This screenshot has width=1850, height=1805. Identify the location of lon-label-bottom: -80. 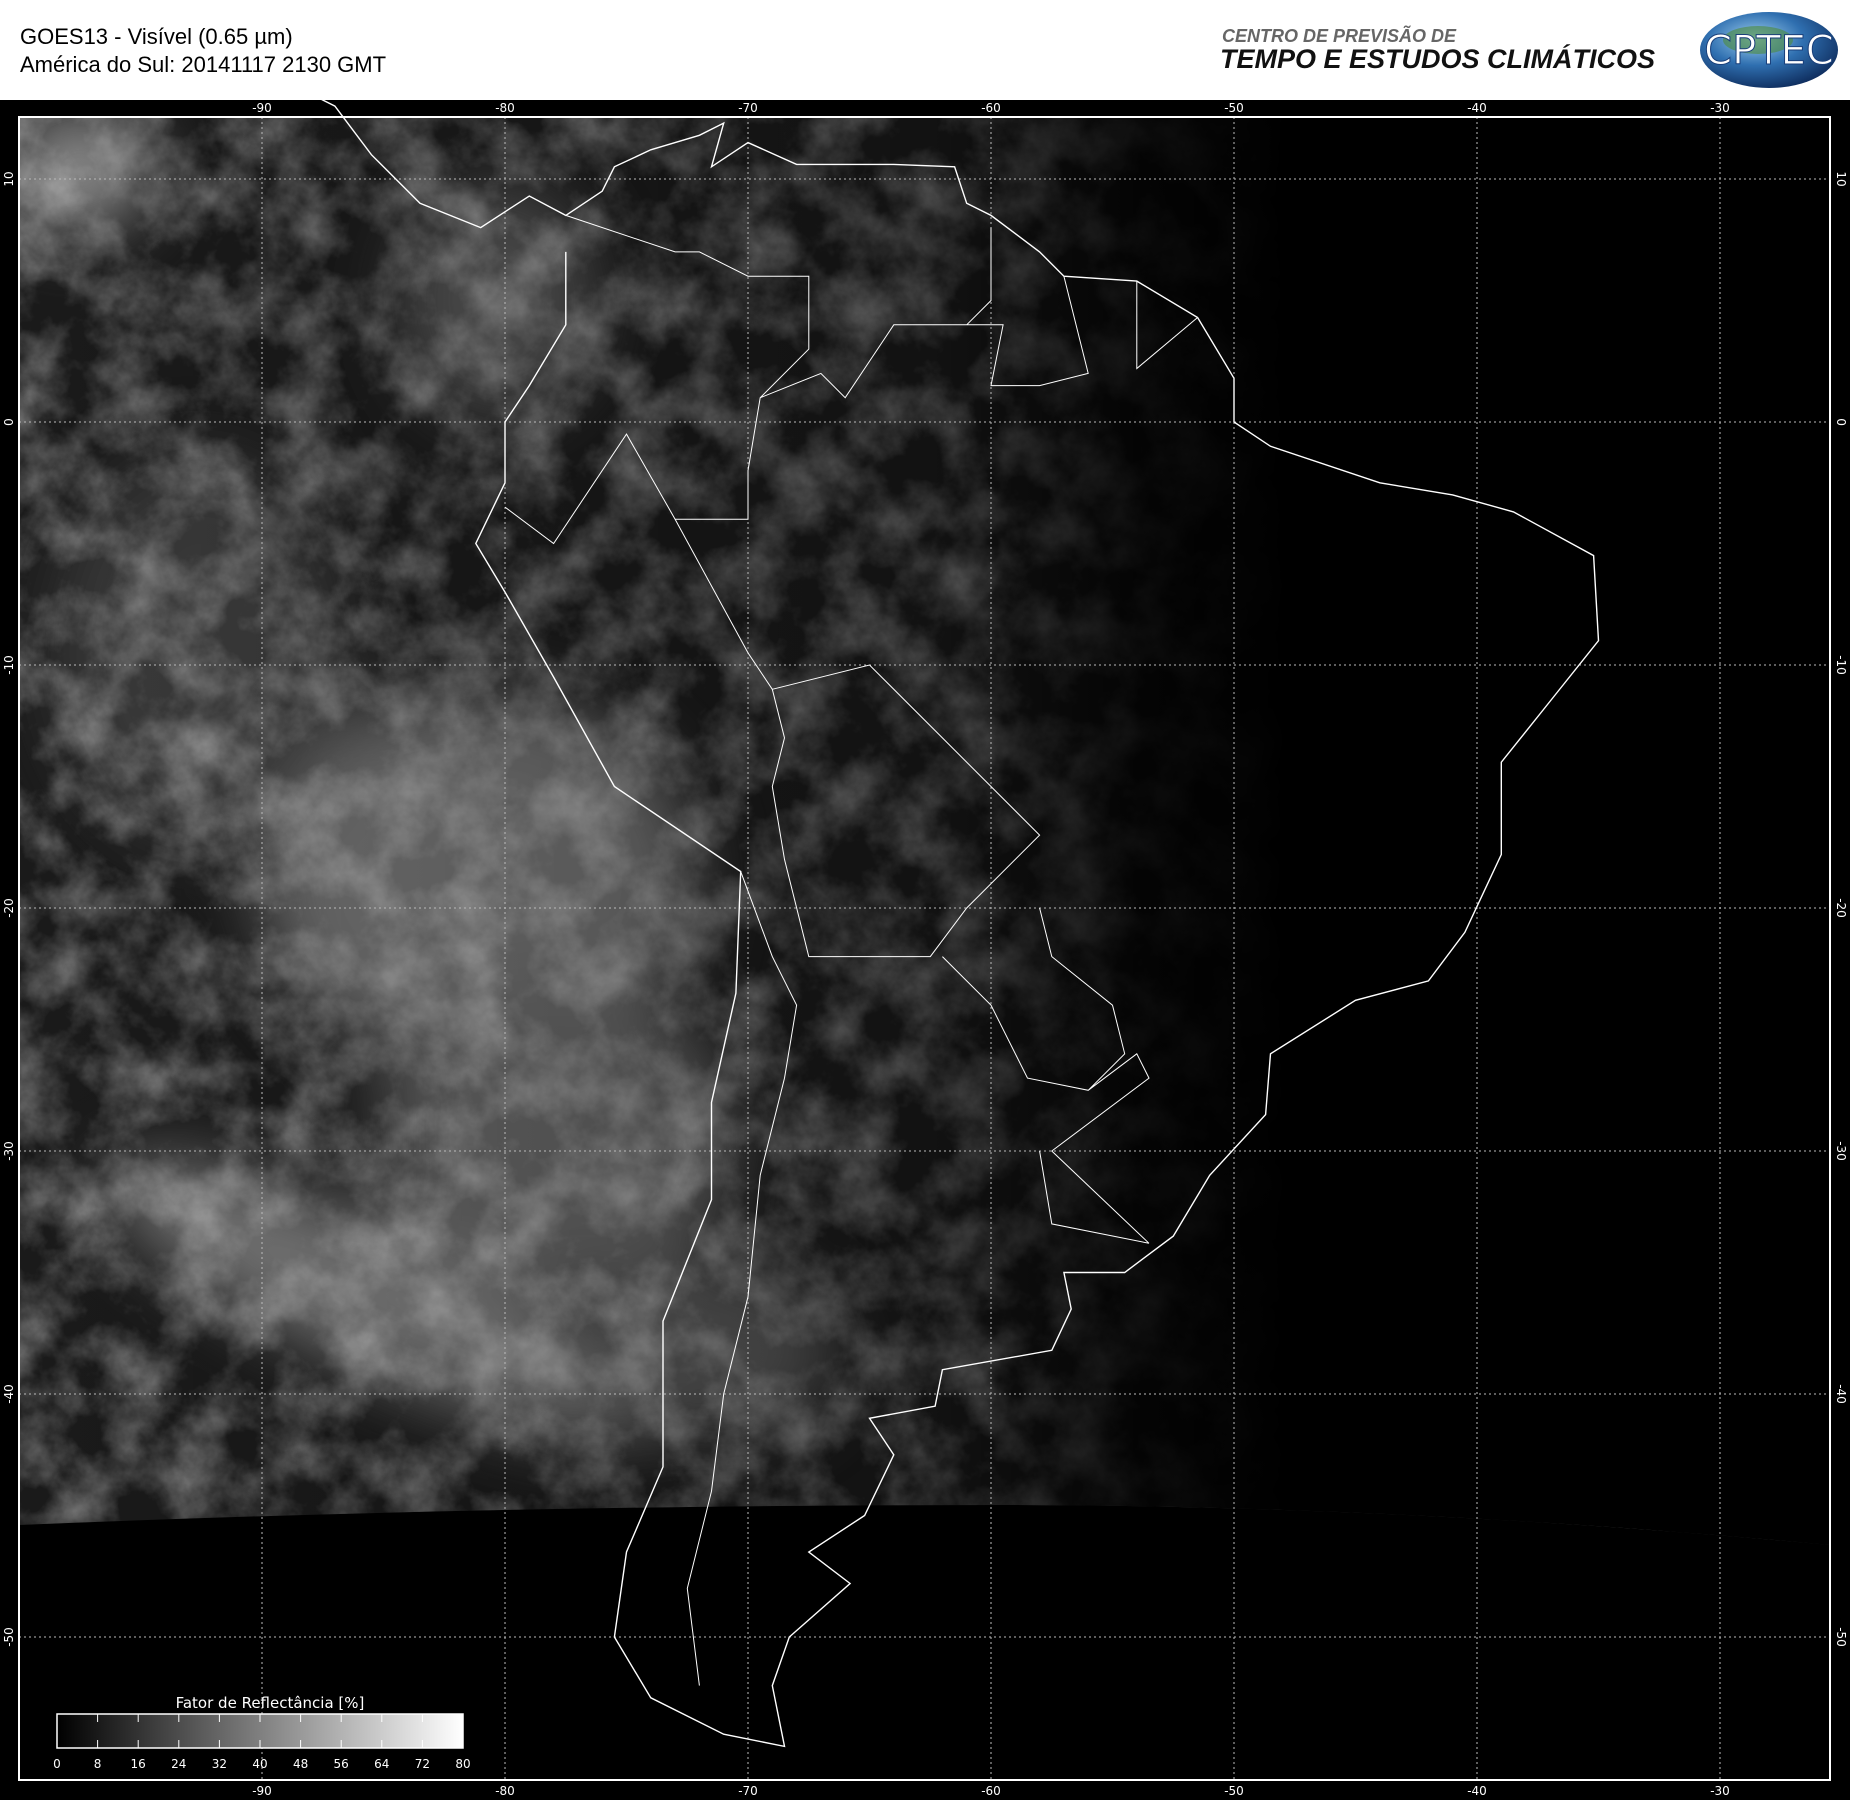
(505, 1791).